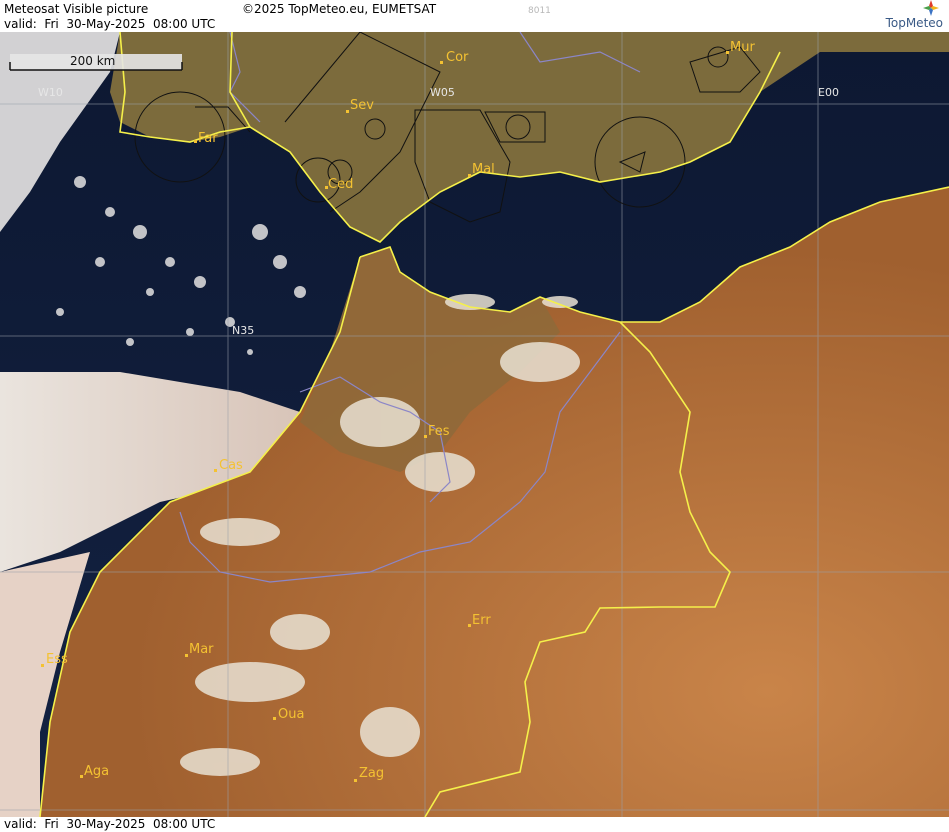 The height and width of the screenshot is (832, 949). What do you see at coordinates (50, 92) in the screenshot?
I see `grid-label-w10: W10` at bounding box center [50, 92].